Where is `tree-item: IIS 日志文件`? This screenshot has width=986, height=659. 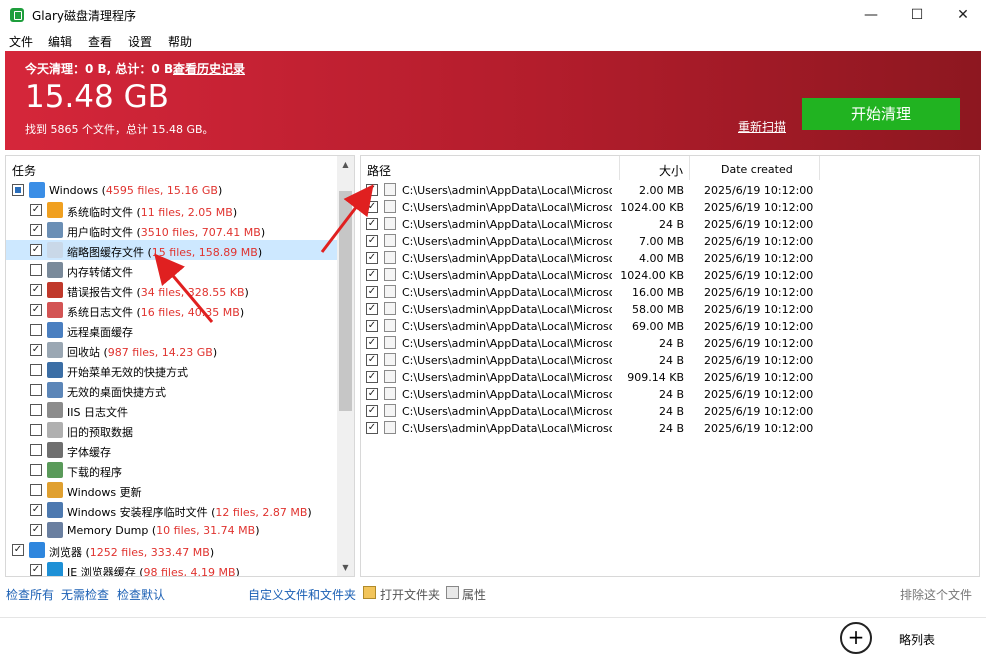
tree-item: IIS 日志文件 is located at coordinates (172, 410).